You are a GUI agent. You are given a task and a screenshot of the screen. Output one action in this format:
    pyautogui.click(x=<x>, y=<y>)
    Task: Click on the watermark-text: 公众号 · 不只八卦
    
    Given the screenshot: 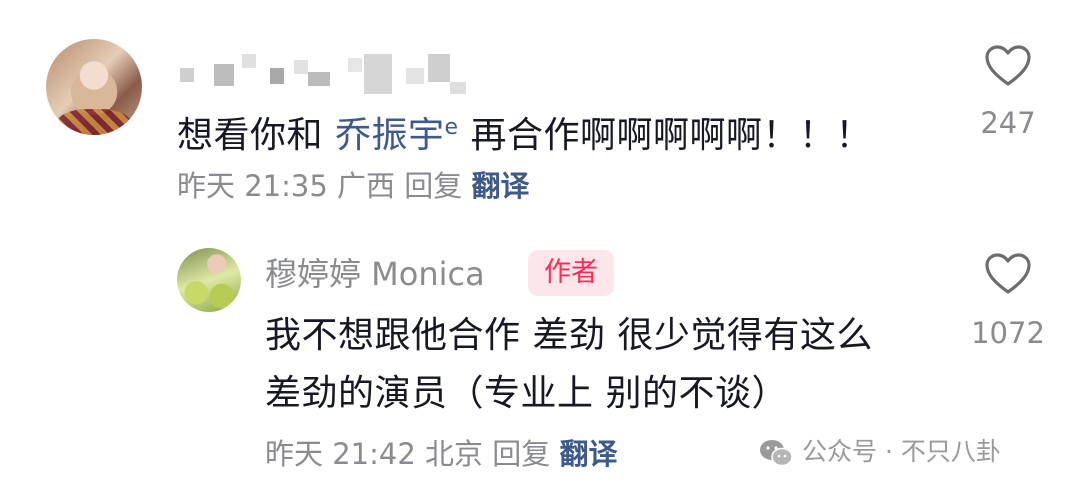 What is the action you would take?
    pyautogui.click(x=901, y=451)
    